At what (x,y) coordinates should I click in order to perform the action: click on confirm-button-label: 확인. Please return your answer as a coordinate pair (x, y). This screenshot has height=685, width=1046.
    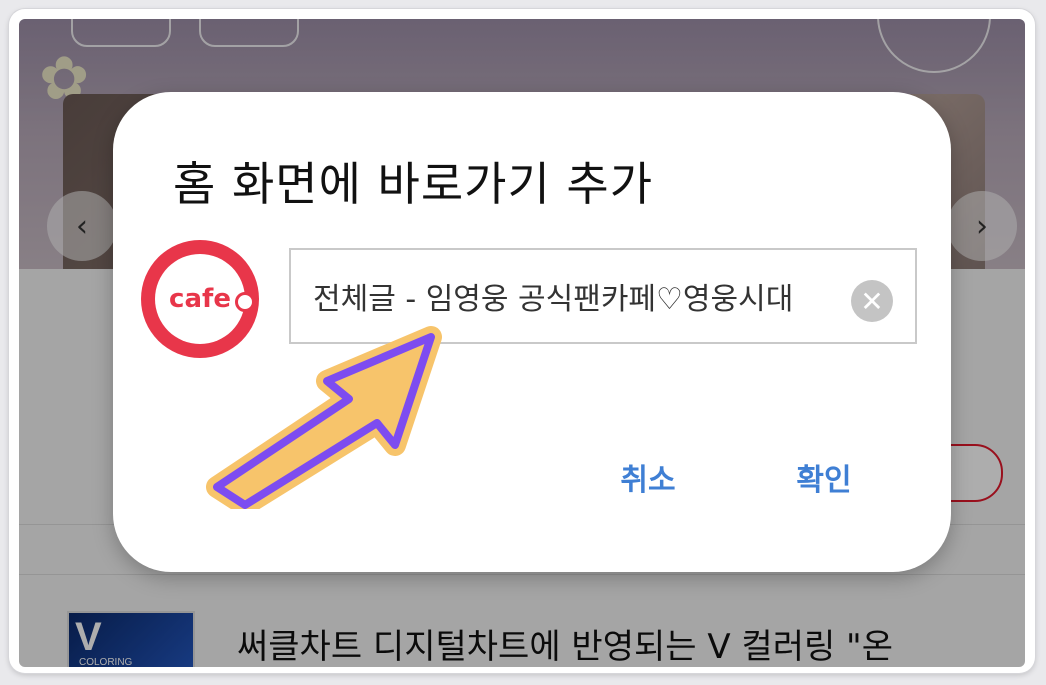
    Looking at the image, I should click on (824, 480).